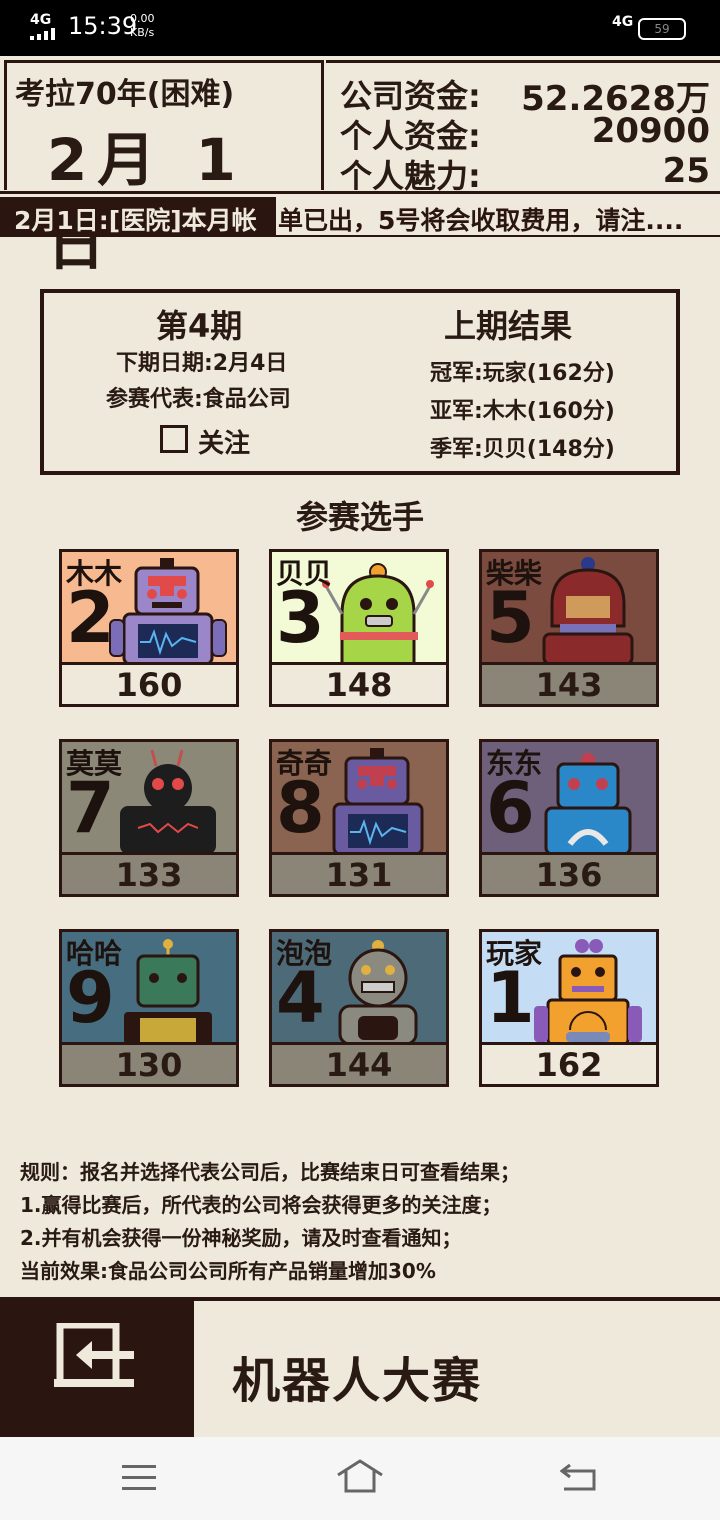 Image resolution: width=720 pixels, height=1520 pixels. I want to click on clock: 15:39, so click(103, 26).